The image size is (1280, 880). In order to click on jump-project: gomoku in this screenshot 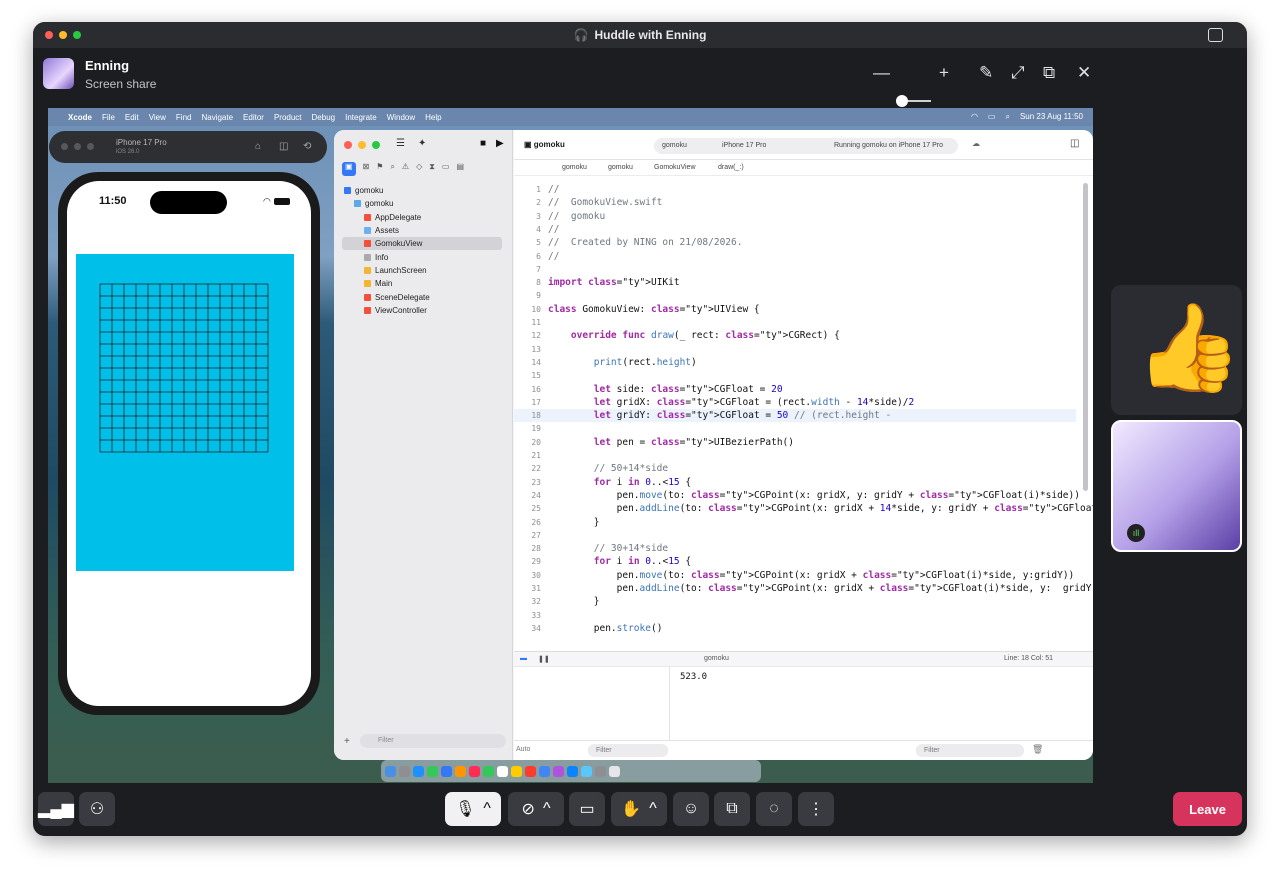, I will do `click(574, 167)`.